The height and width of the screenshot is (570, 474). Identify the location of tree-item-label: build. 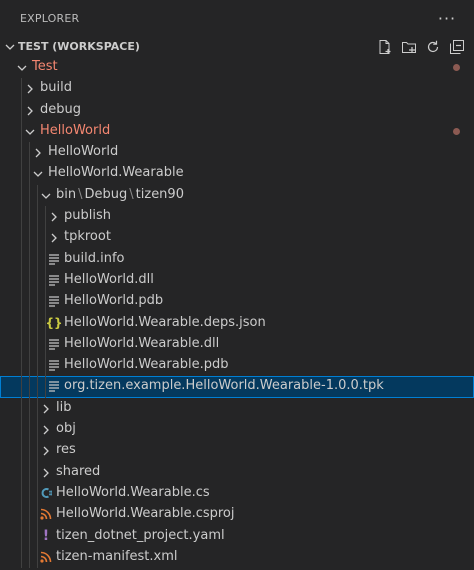
(56, 88).